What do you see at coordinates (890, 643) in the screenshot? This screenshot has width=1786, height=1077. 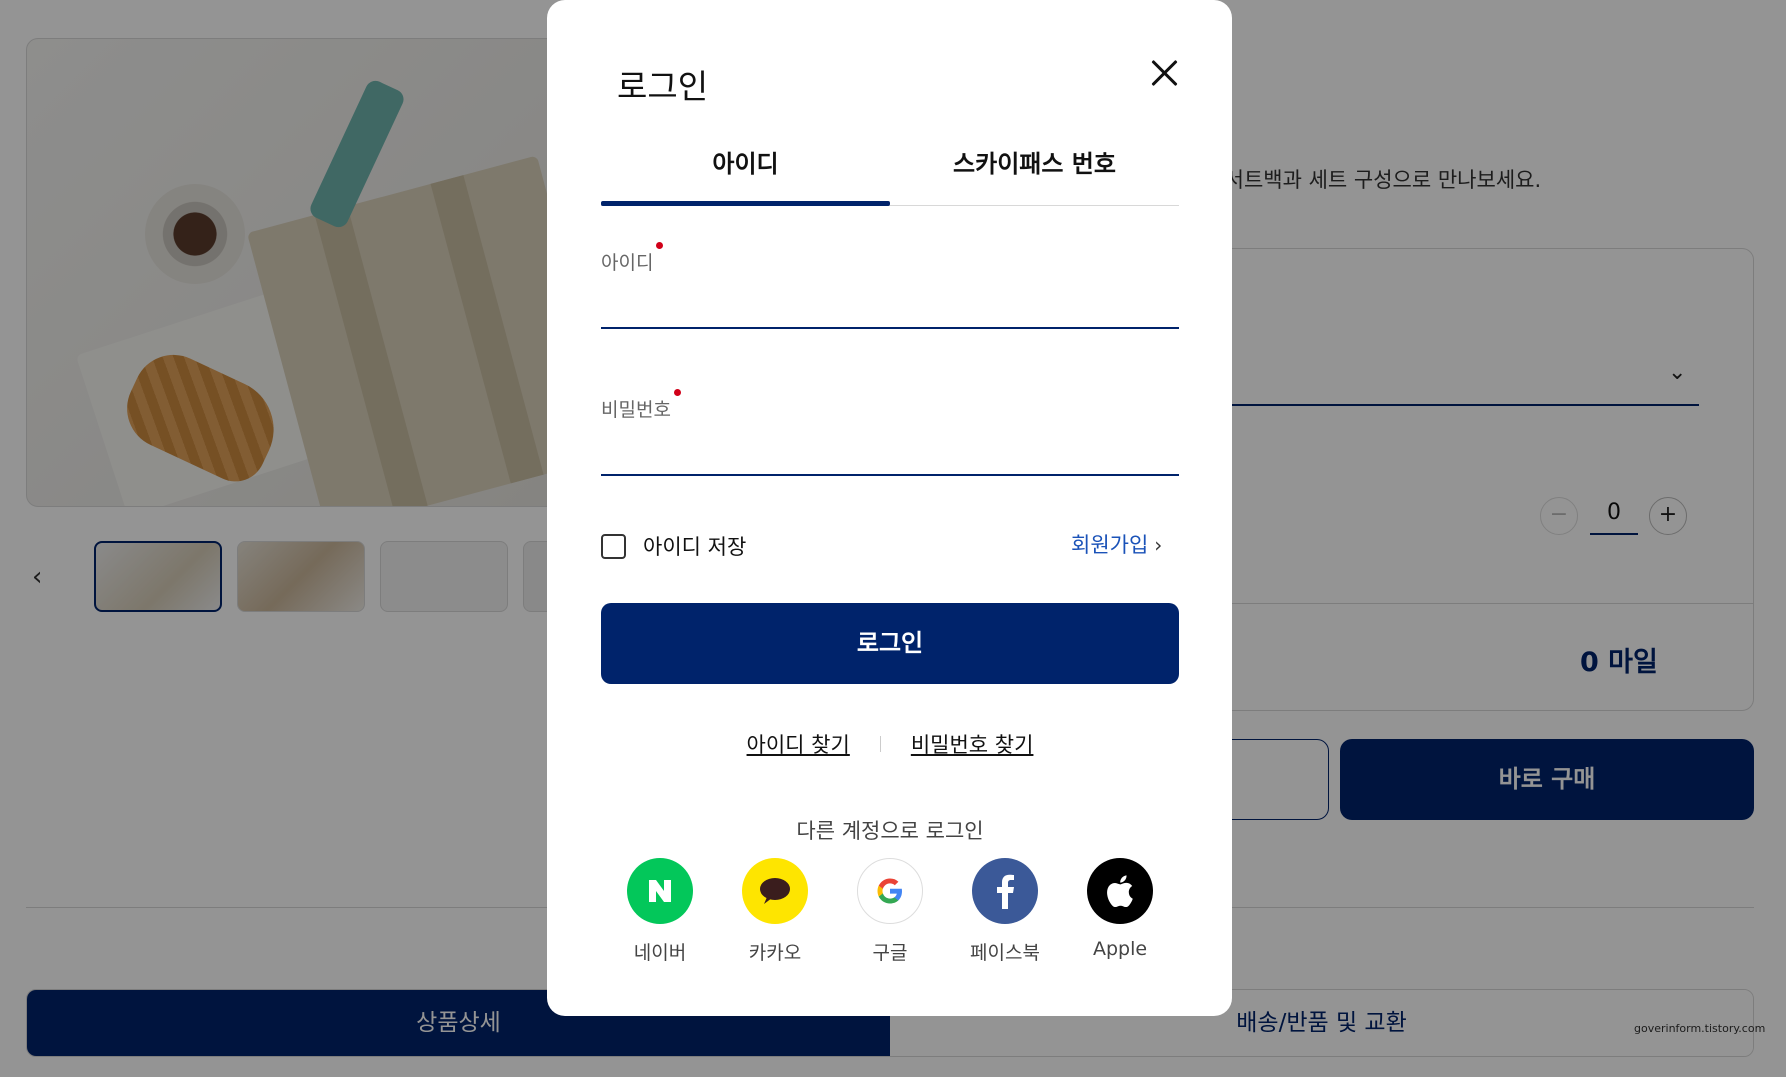 I see `login-button: 로그인` at bounding box center [890, 643].